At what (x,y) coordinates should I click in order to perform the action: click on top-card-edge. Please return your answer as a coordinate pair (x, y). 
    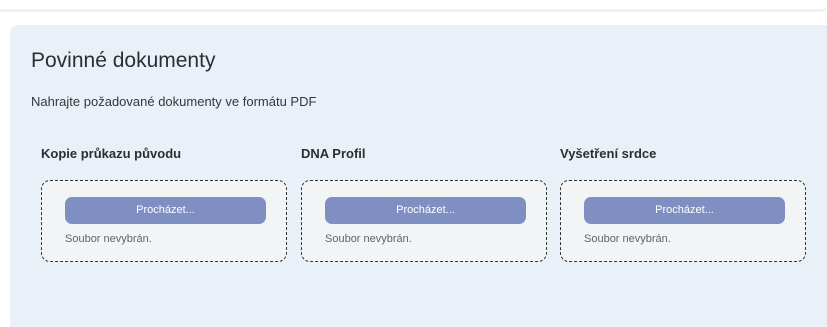
    Looking at the image, I should click on (413, 6).